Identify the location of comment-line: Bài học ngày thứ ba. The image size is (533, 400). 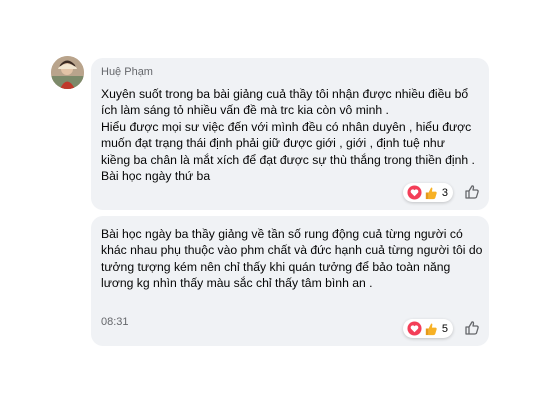
(156, 176).